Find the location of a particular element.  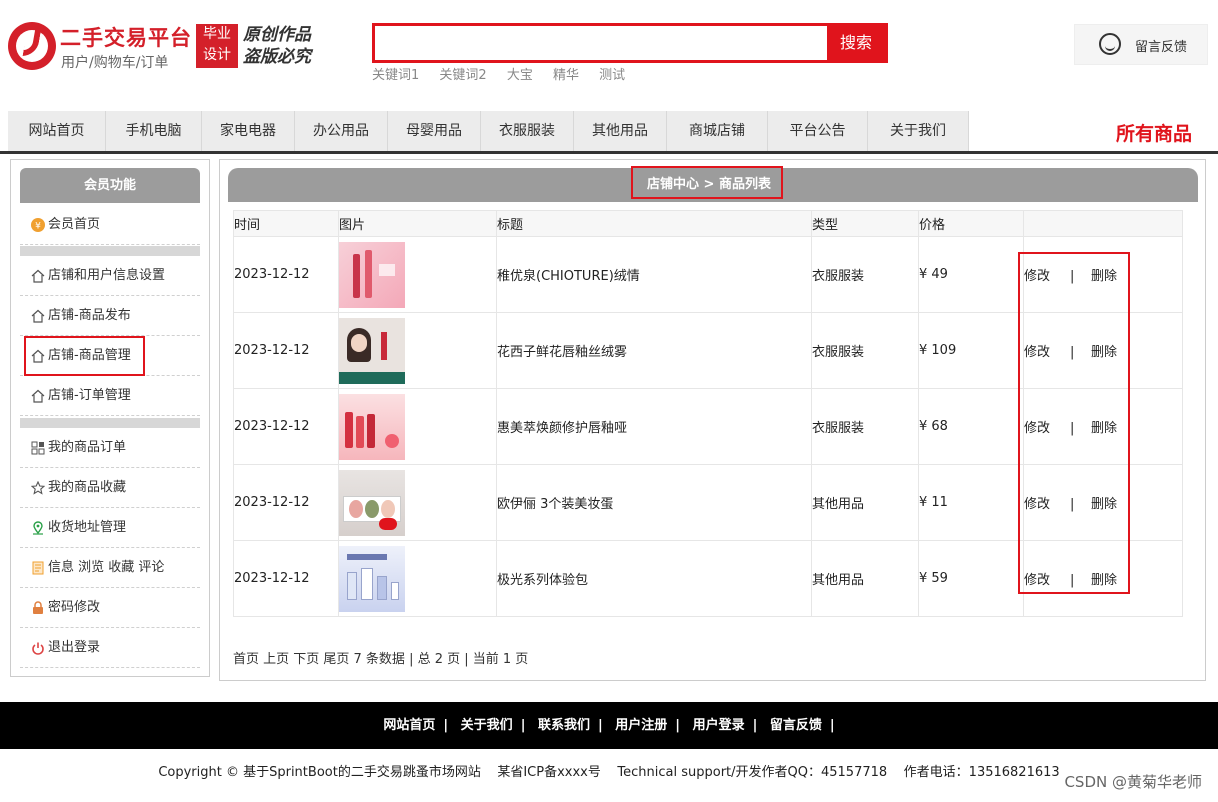

nav-item-clothing: 衣服服装 is located at coordinates (527, 131).